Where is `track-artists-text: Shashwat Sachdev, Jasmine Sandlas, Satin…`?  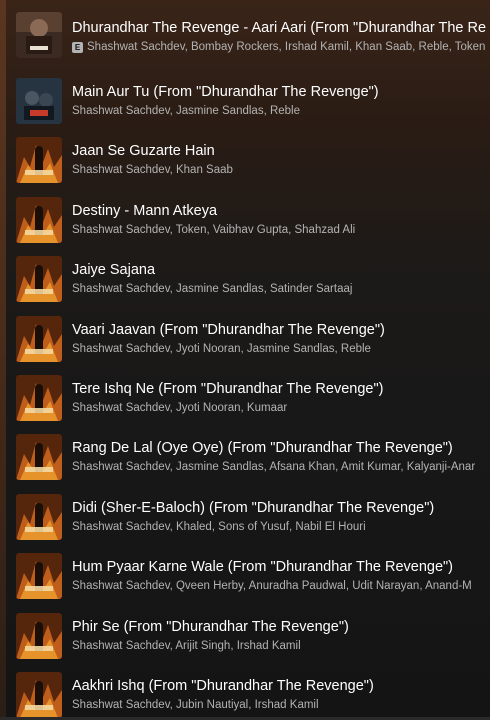 track-artists-text: Shashwat Sachdev, Jasmine Sandlas, Satin… is located at coordinates (212, 289).